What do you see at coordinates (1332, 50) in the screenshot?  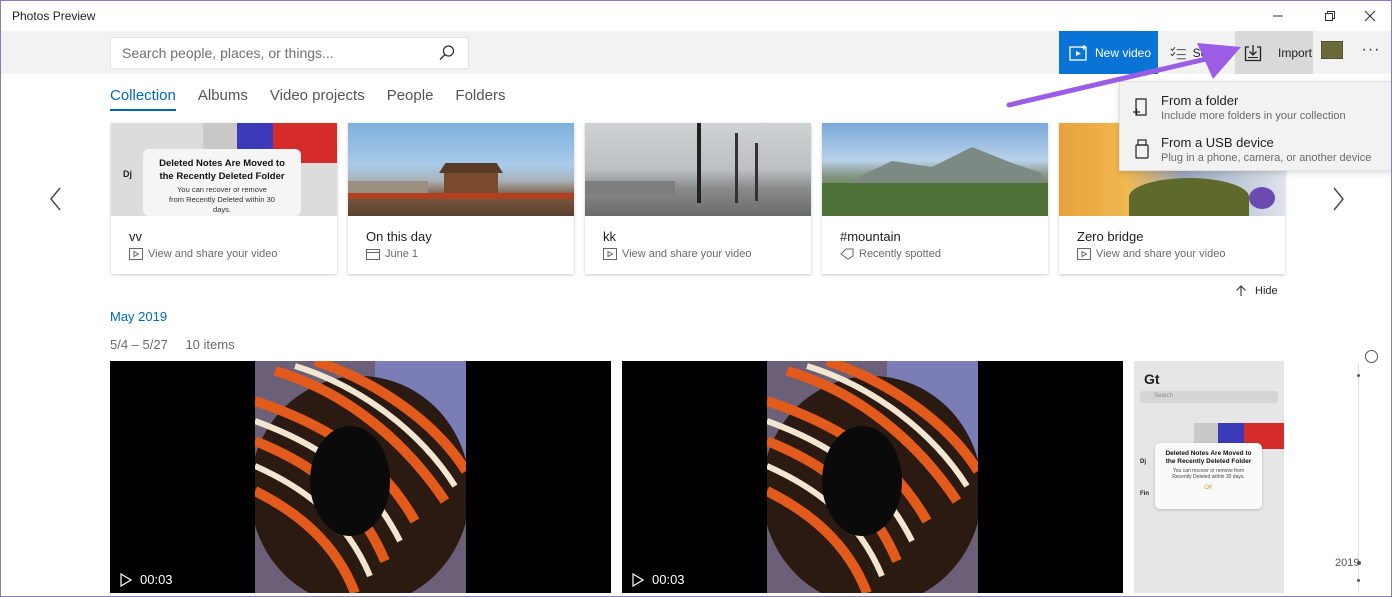 I see `account-avatar` at bounding box center [1332, 50].